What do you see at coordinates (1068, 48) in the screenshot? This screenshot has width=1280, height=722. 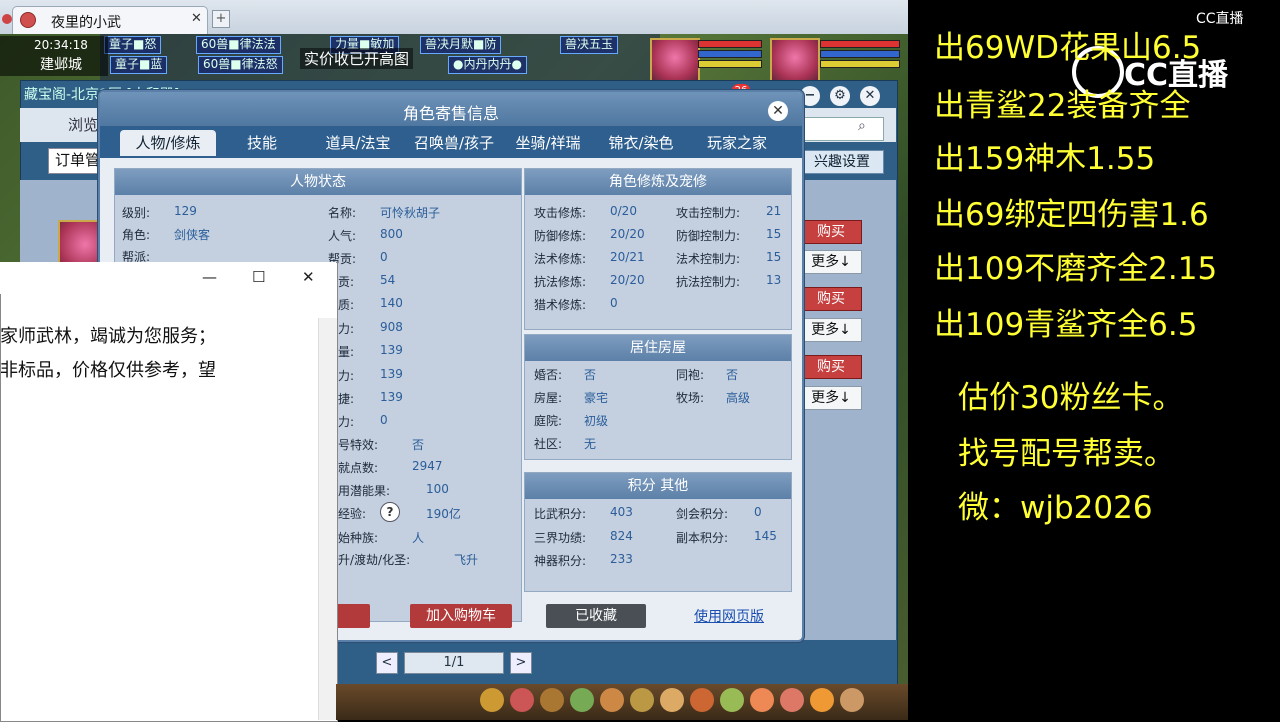 I see `sale-line: 出69WD花果山6.5` at bounding box center [1068, 48].